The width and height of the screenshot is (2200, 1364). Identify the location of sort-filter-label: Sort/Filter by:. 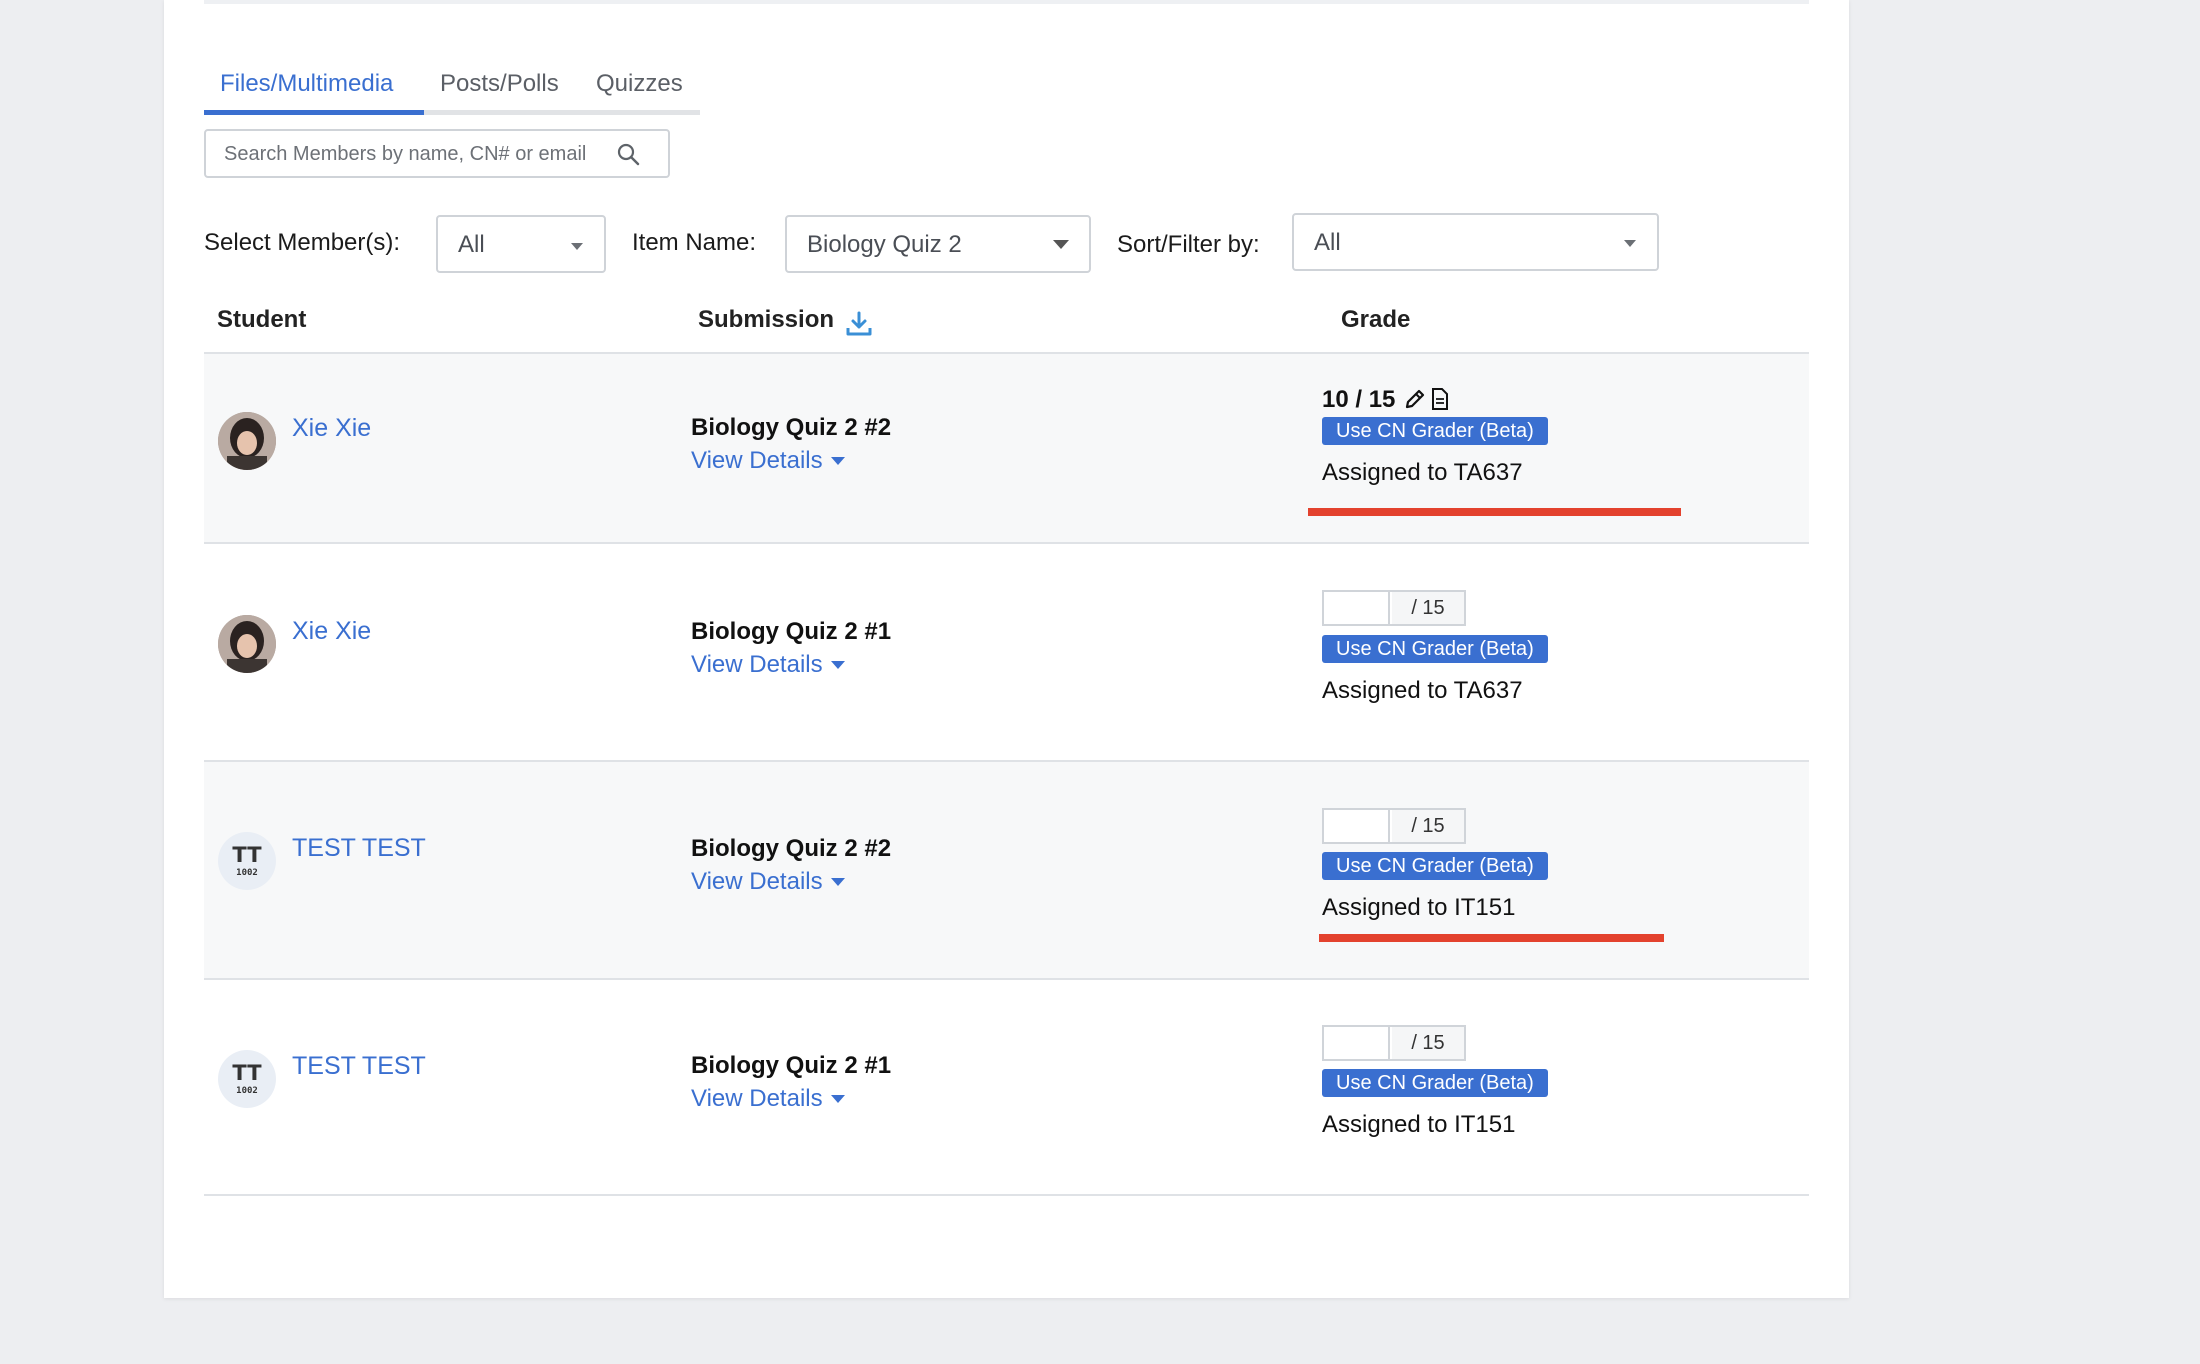
(1188, 244).